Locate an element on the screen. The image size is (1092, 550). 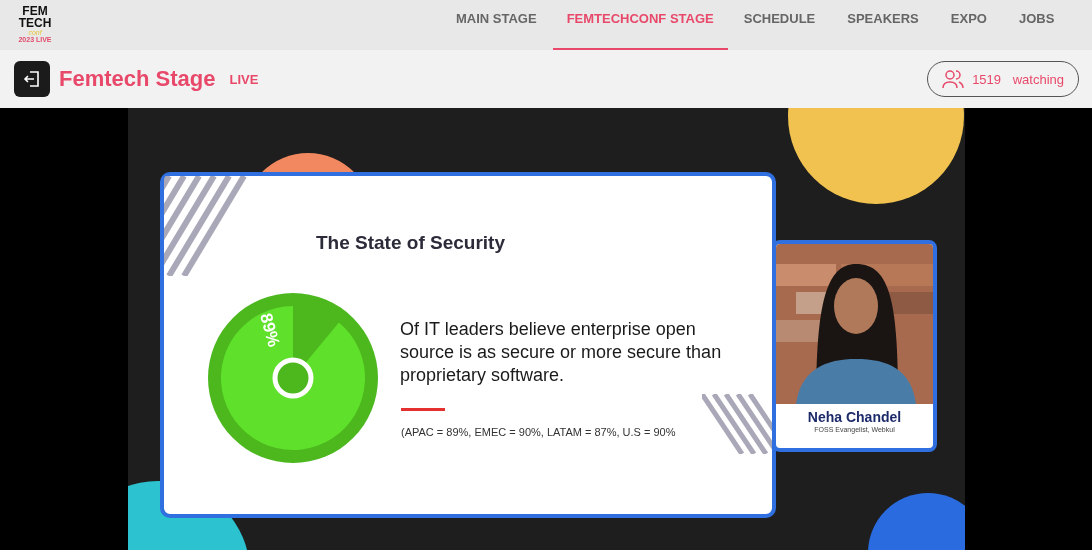
slide-statement: Of IT leaders believe enterprise open source is as secure or more secure than proprietary software. is located at coordinates (561, 352).